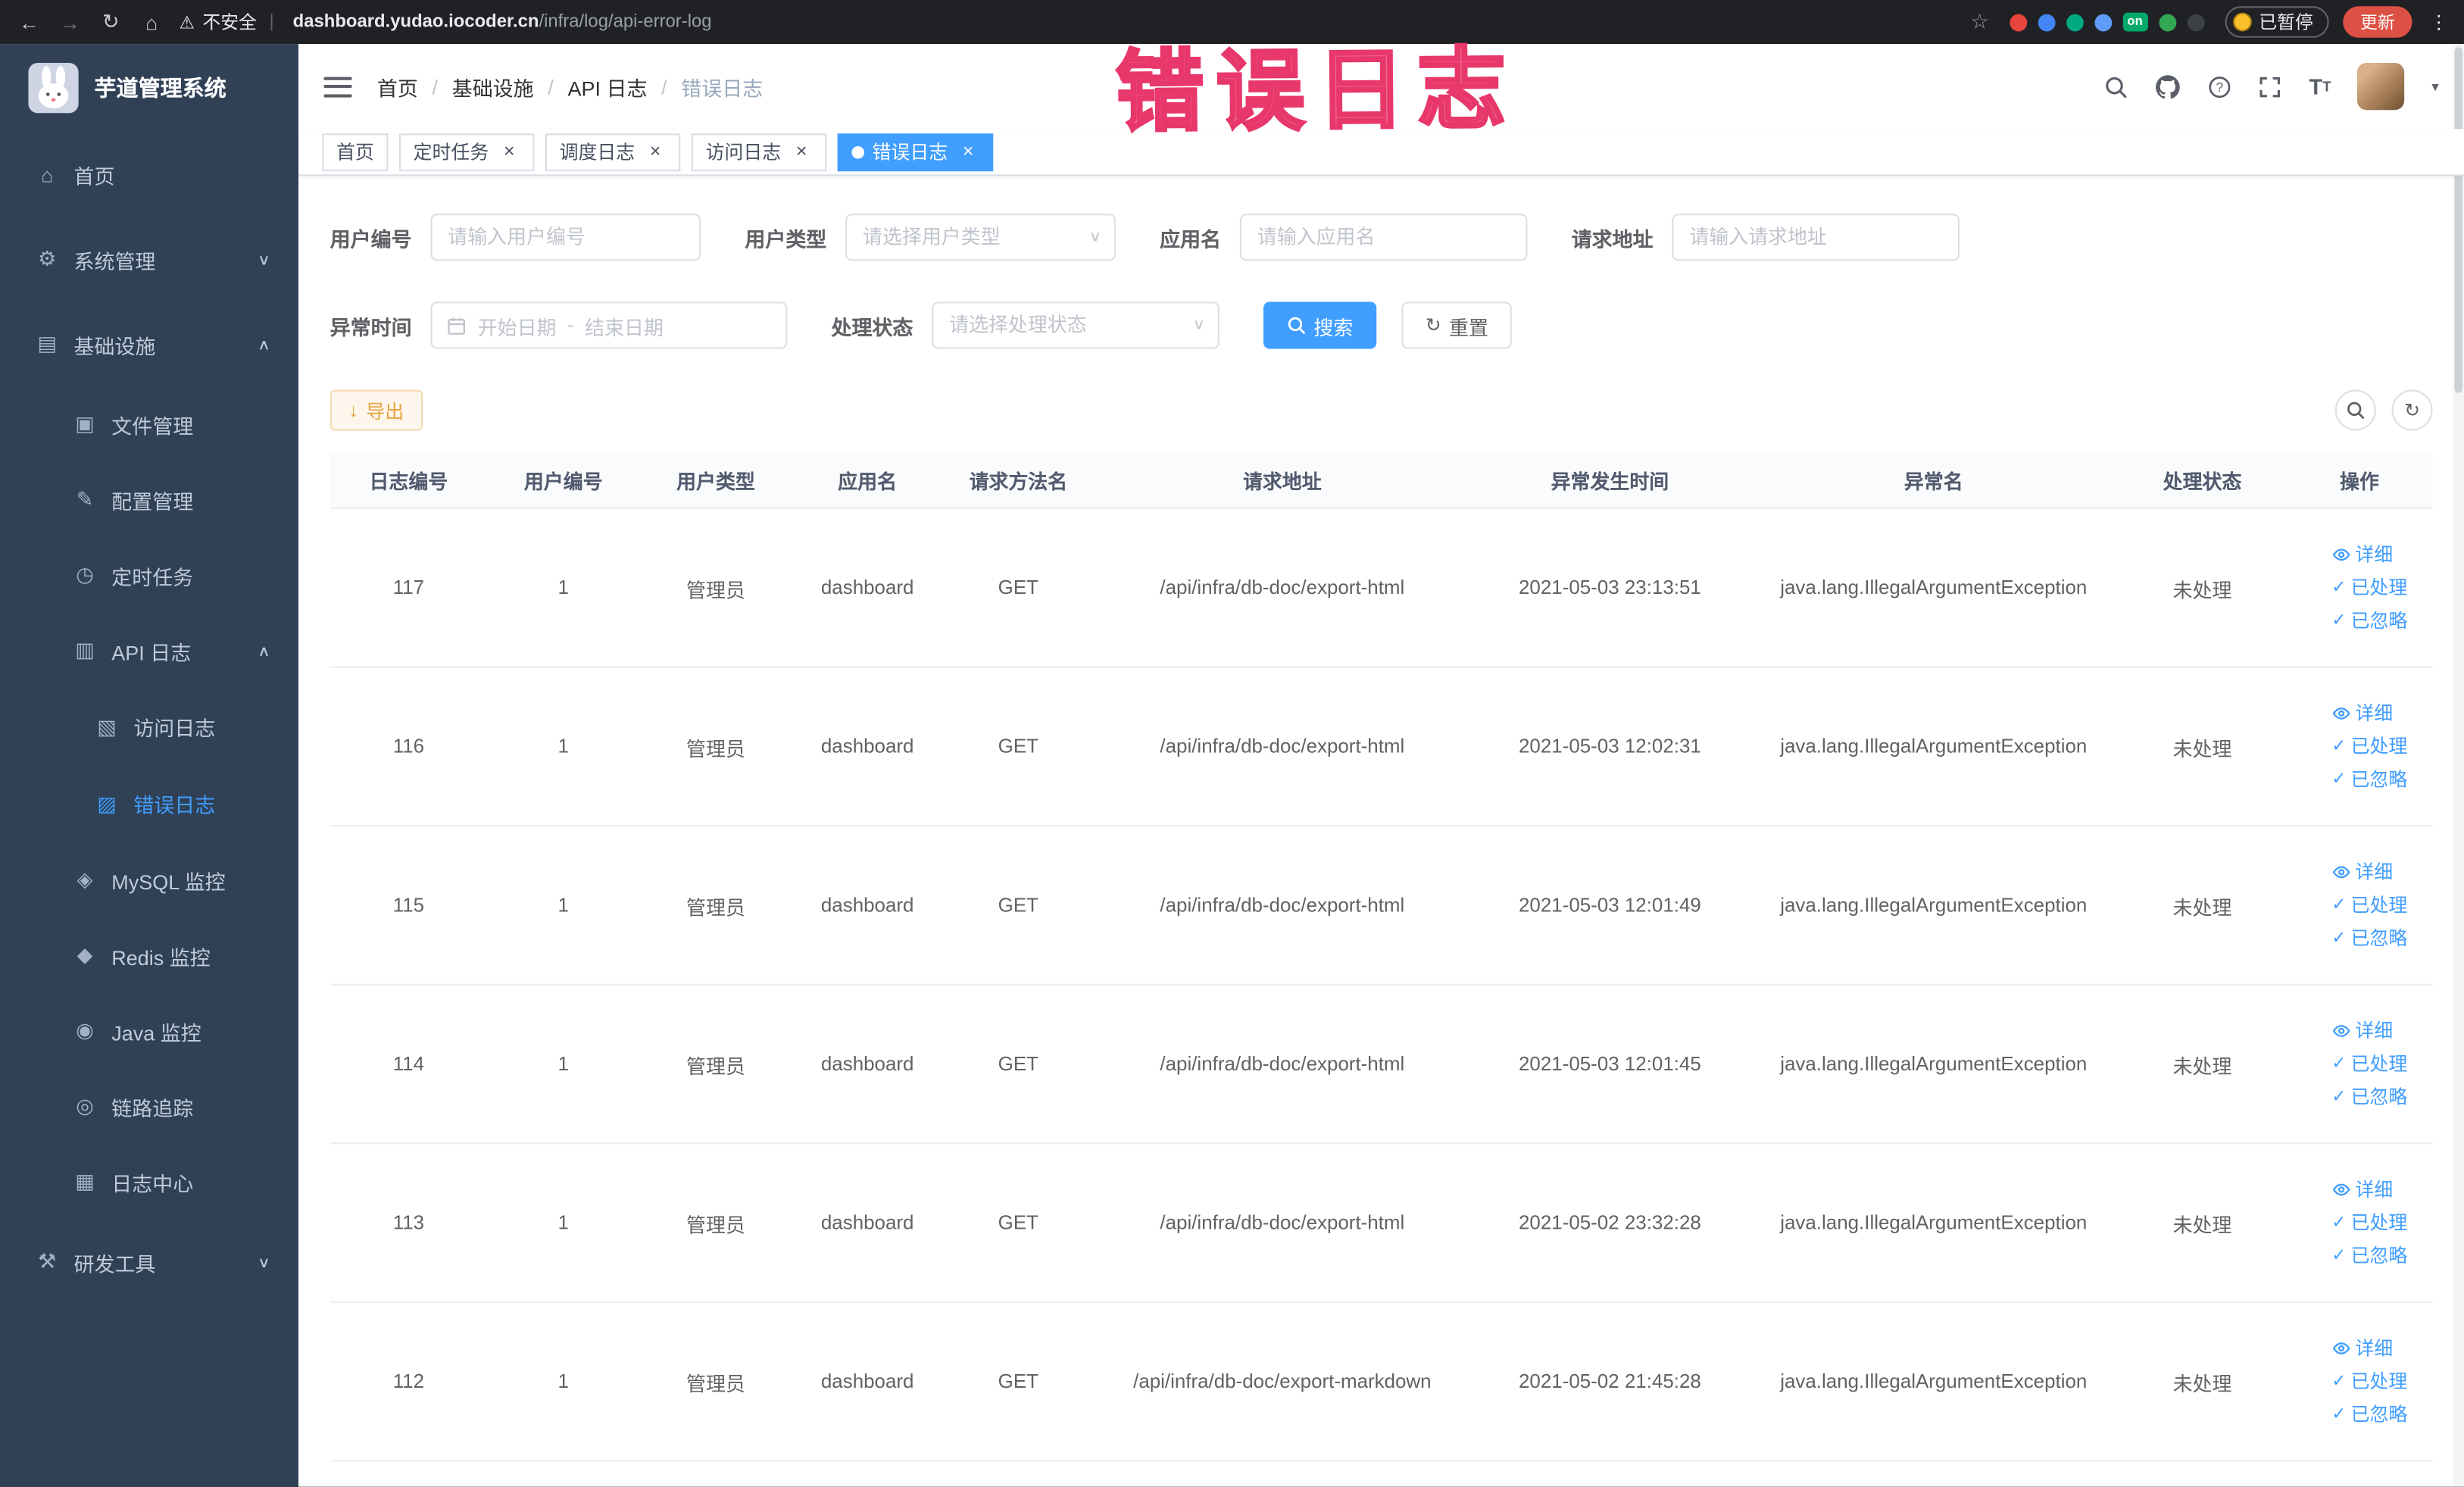 The height and width of the screenshot is (1487, 2464). Describe the element at coordinates (2134, 22) in the screenshot. I see `extension-on-badge: on` at that location.